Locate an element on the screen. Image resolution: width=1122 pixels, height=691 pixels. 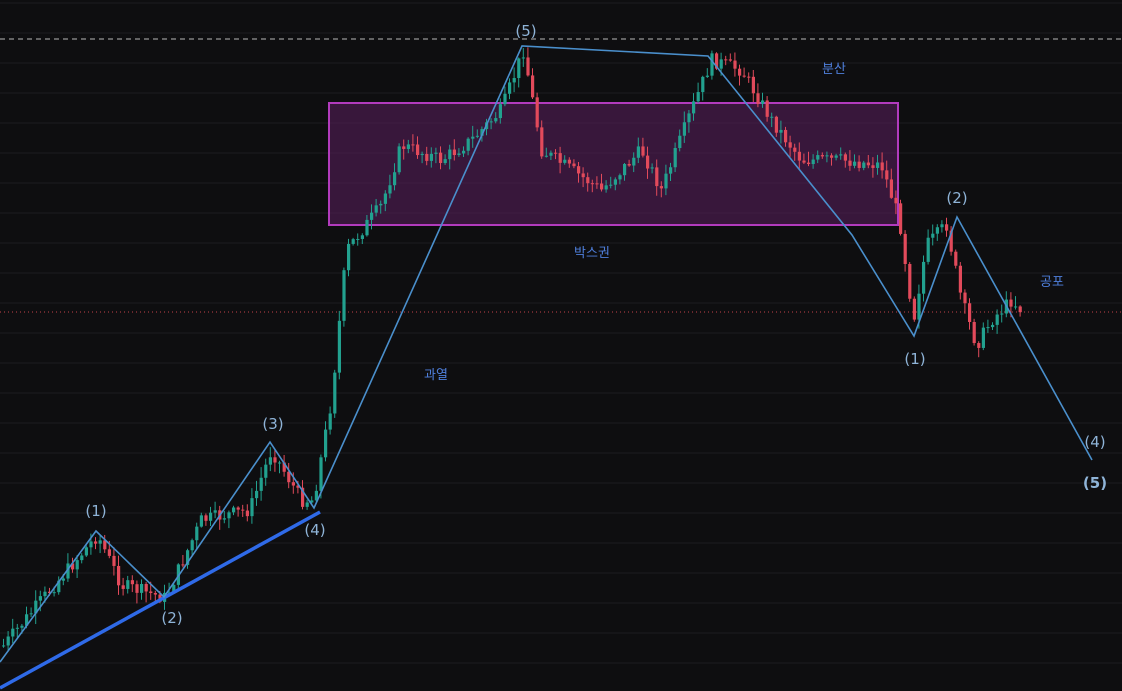
annotation-distribution: 분산 is located at coordinates (834, 69).